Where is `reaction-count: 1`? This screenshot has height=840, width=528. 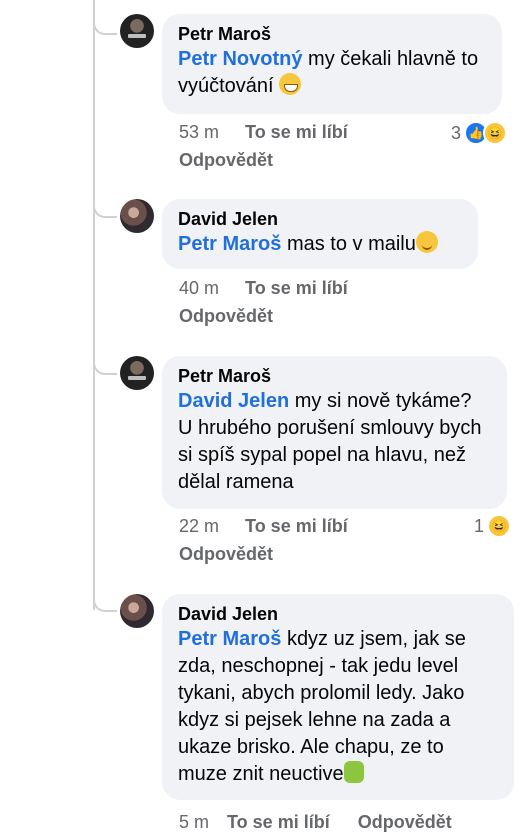
reaction-count: 1 is located at coordinates (479, 525).